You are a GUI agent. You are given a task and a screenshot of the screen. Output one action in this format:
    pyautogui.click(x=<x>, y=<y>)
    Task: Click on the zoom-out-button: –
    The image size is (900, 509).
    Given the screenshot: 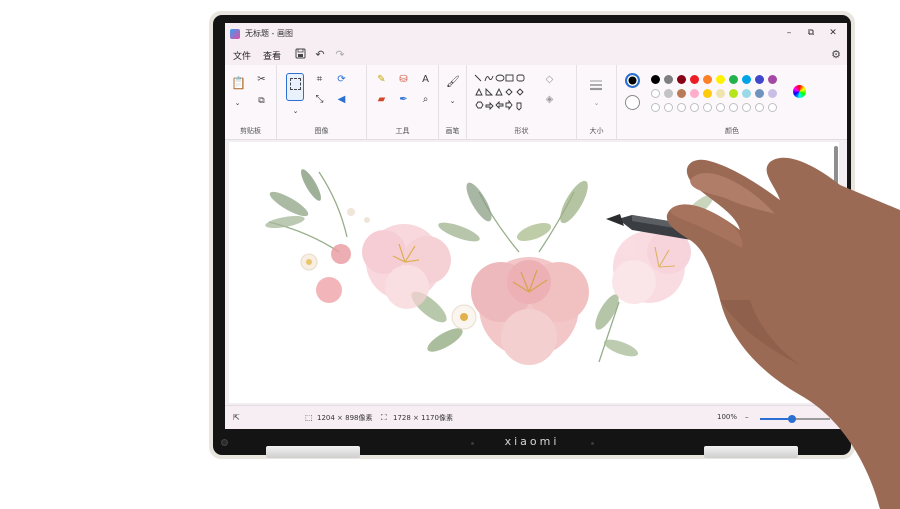 What is the action you would take?
    pyautogui.click(x=747, y=417)
    